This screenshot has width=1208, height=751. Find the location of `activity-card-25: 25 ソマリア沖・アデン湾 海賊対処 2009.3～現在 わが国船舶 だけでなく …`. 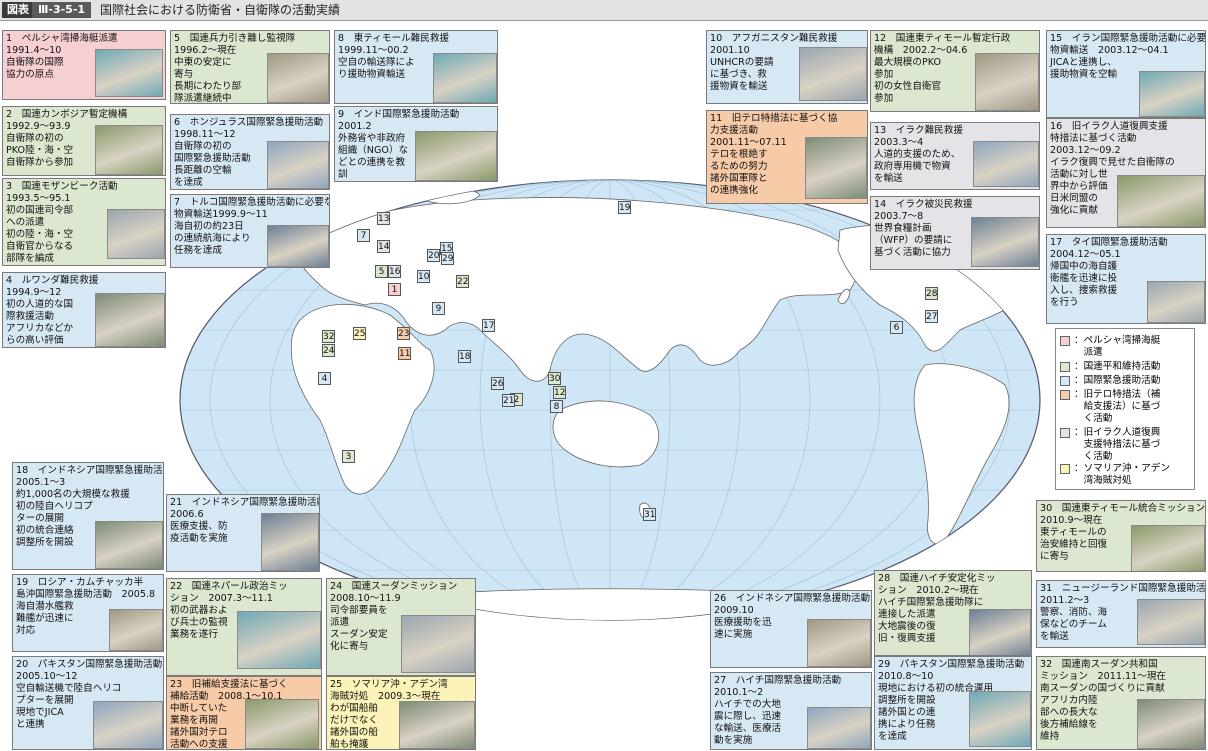

activity-card-25: 25 ソマリア沖・アデン湾 海賊対処 2009.3～現在 わが国船舶 だけでなく … is located at coordinates (401, 713).